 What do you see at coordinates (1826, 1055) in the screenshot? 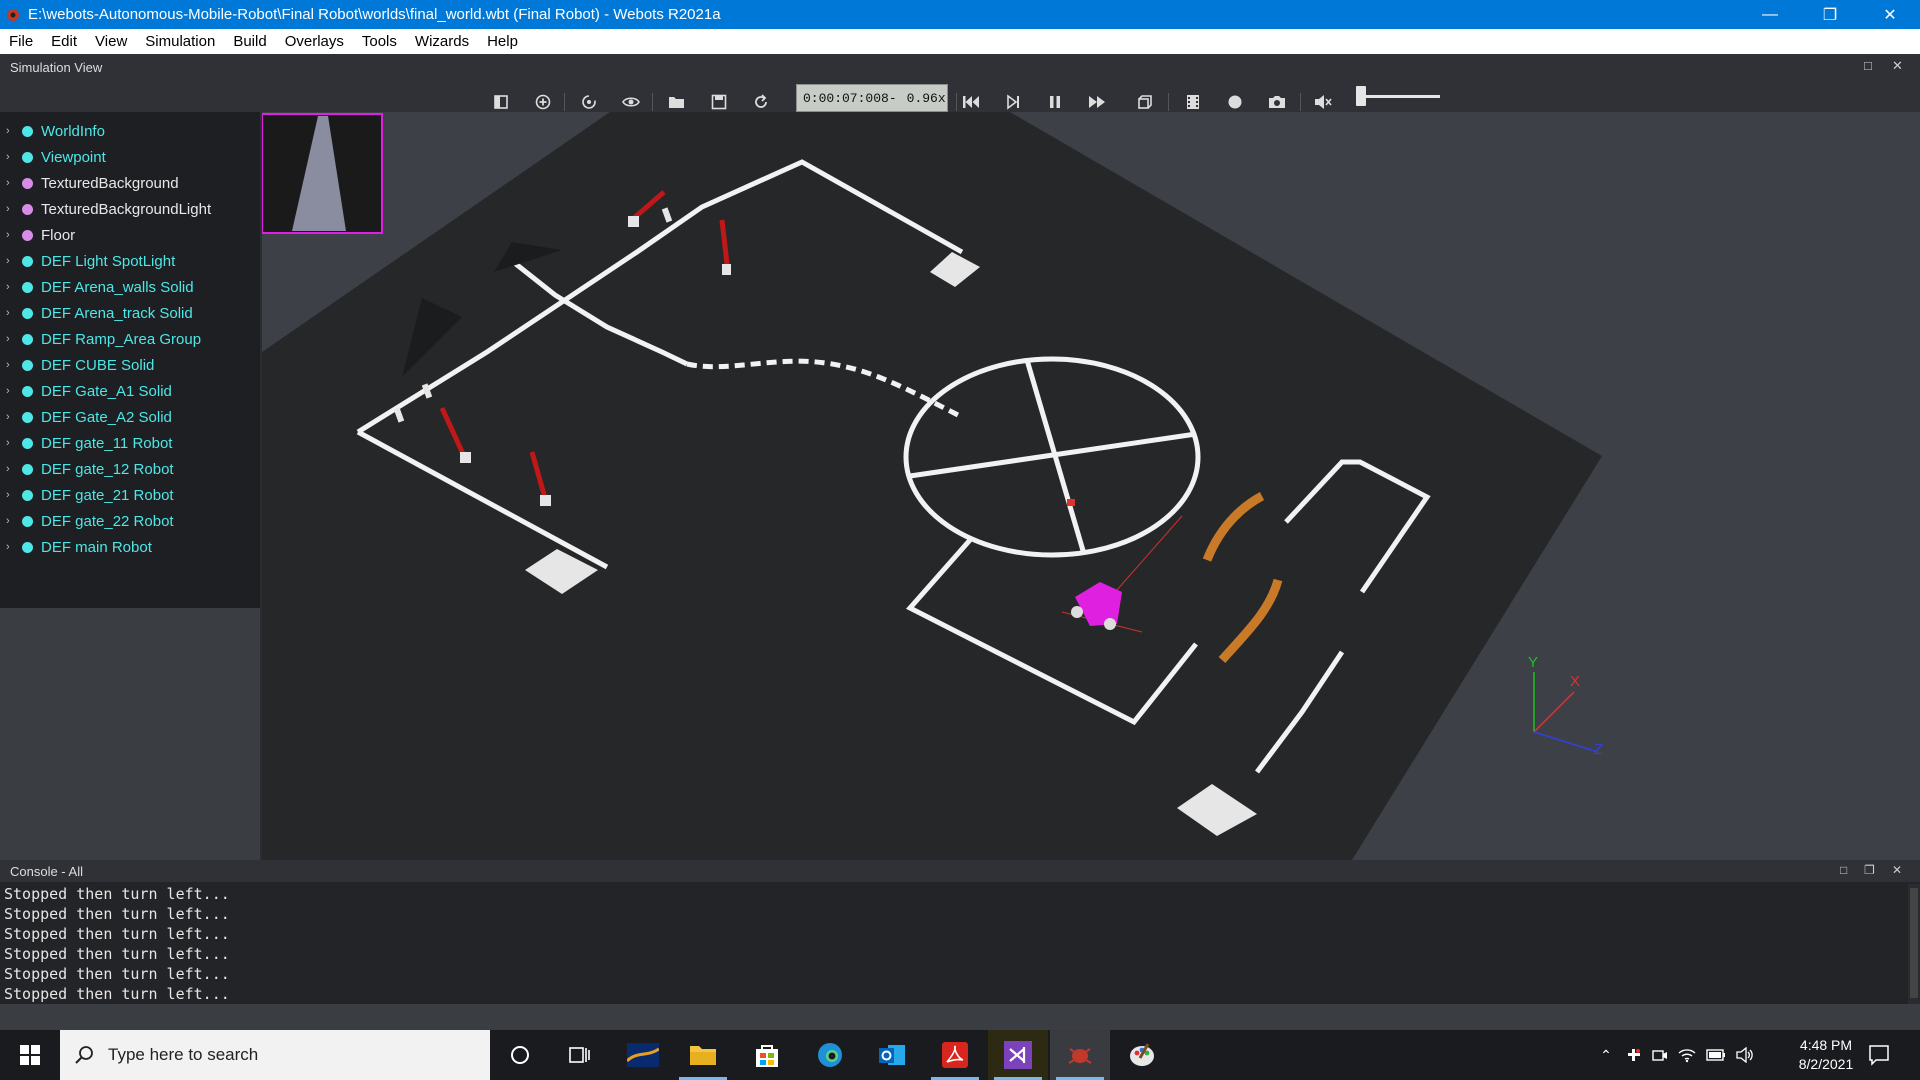
I see `taskbar-clock: 4:48 PM 8/2/2021` at bounding box center [1826, 1055].